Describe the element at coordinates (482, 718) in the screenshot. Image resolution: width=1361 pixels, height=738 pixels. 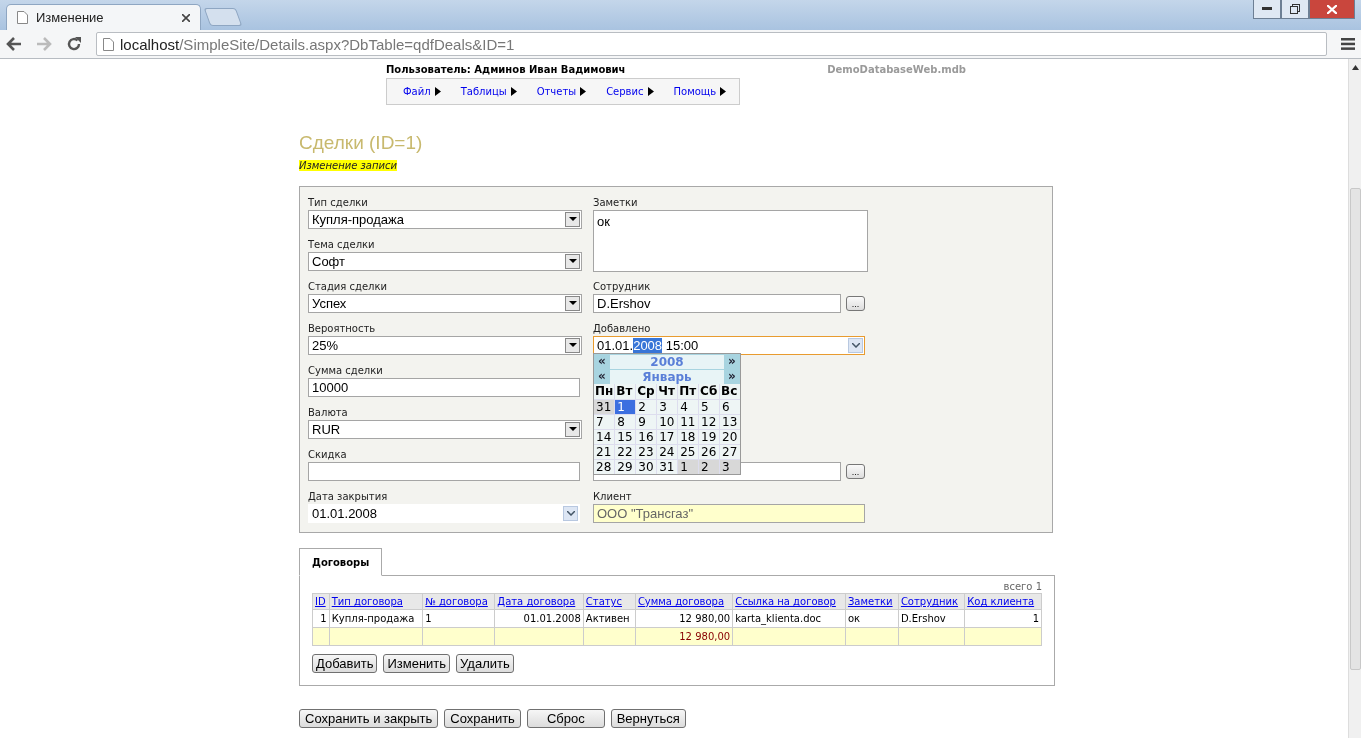
I see `form-button: Сохранить` at that location.